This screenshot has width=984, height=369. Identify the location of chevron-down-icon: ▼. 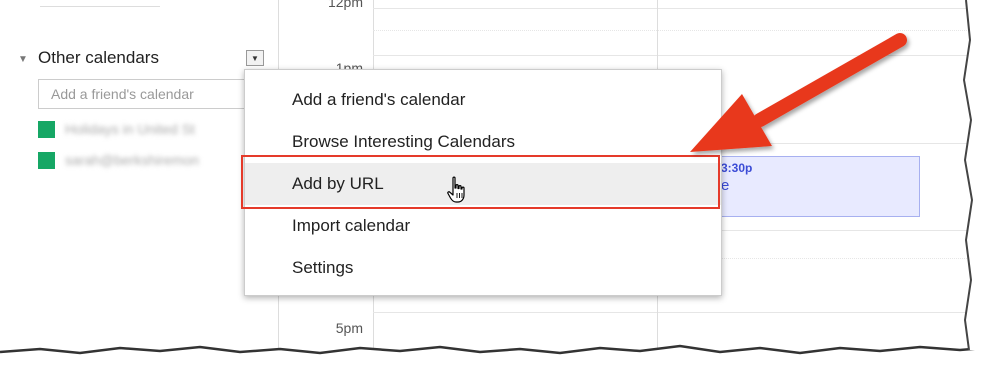
(255, 58).